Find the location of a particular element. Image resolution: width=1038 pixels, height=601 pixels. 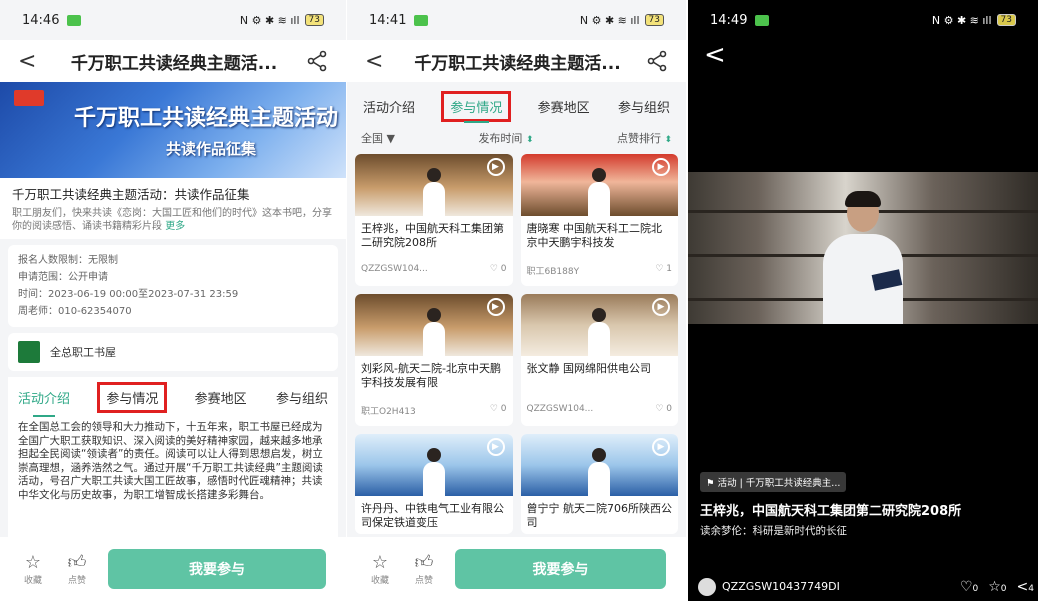

video-title: 许丹丹、中铁电气工业有限公司保定铁道变压 is located at coordinates (432, 515).